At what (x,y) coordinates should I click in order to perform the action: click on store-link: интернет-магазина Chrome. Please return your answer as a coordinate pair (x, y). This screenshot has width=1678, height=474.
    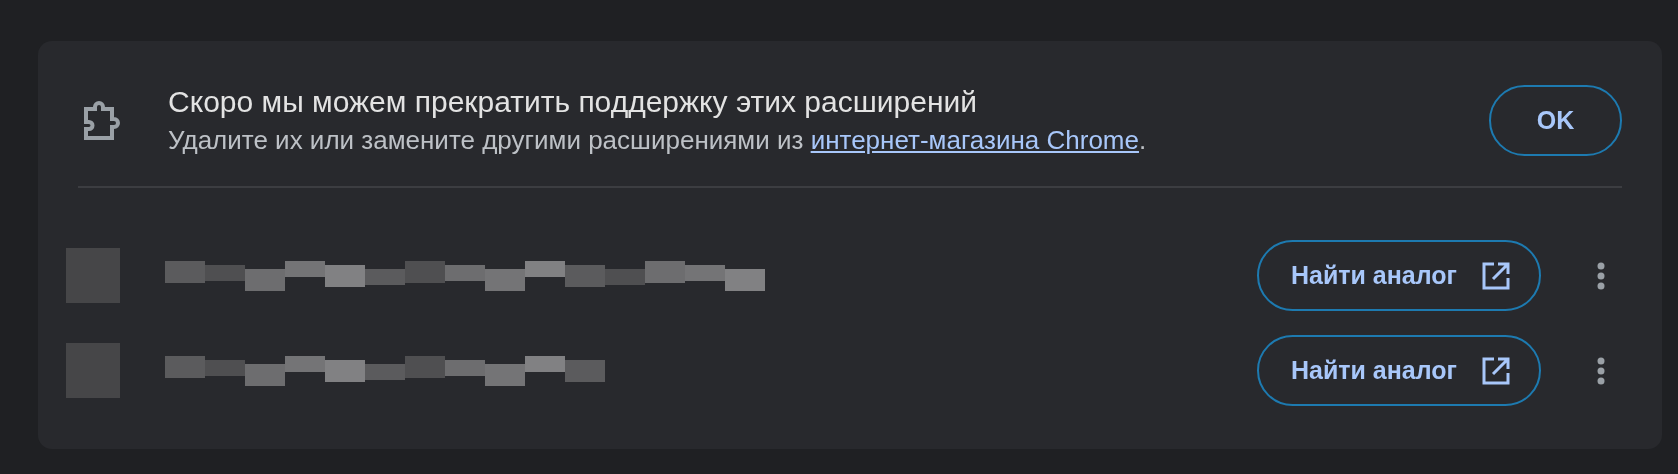
    Looking at the image, I should click on (974, 140).